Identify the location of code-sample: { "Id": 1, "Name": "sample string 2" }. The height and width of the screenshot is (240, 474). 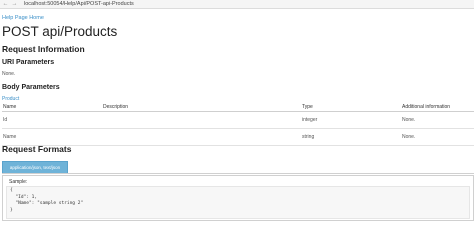
(238, 202).